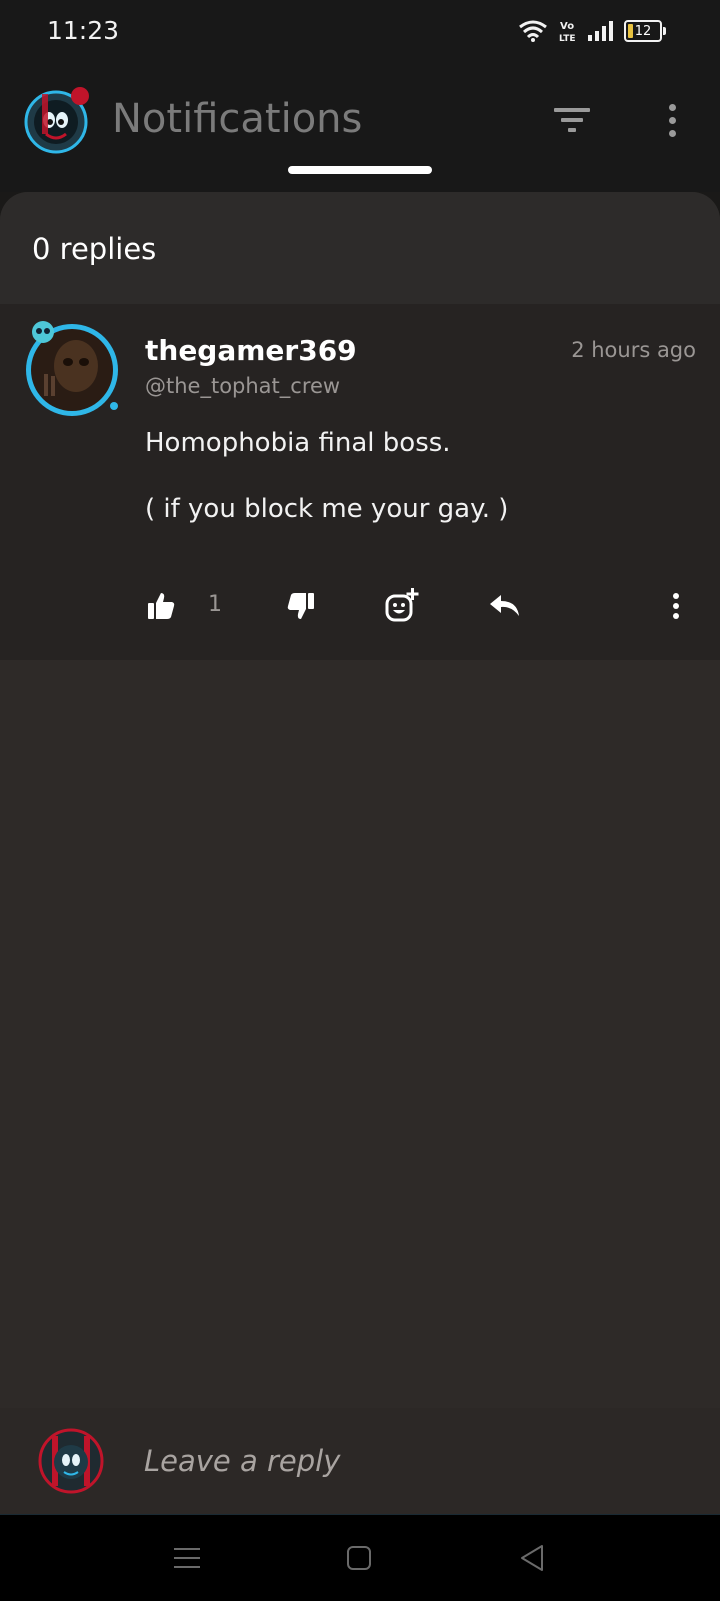  Describe the element at coordinates (567, 39) in the screenshot. I see `svg-text: LTE` at that location.